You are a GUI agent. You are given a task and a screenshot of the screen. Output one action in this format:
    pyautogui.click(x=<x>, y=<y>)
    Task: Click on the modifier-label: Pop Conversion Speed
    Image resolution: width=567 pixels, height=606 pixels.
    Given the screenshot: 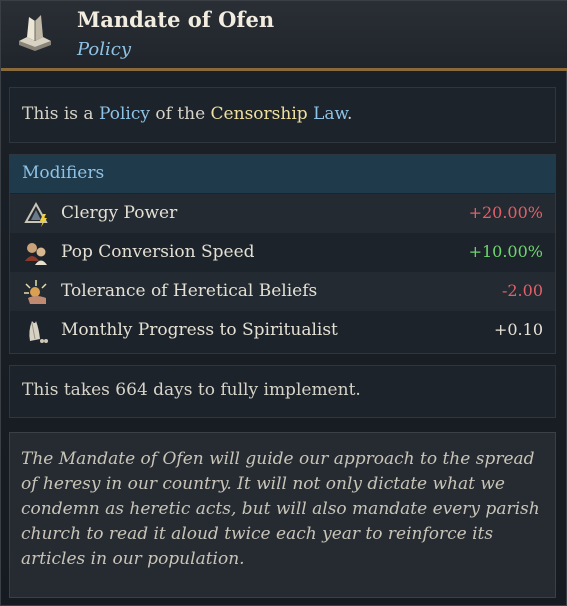 What is the action you would take?
    pyautogui.click(x=158, y=252)
    